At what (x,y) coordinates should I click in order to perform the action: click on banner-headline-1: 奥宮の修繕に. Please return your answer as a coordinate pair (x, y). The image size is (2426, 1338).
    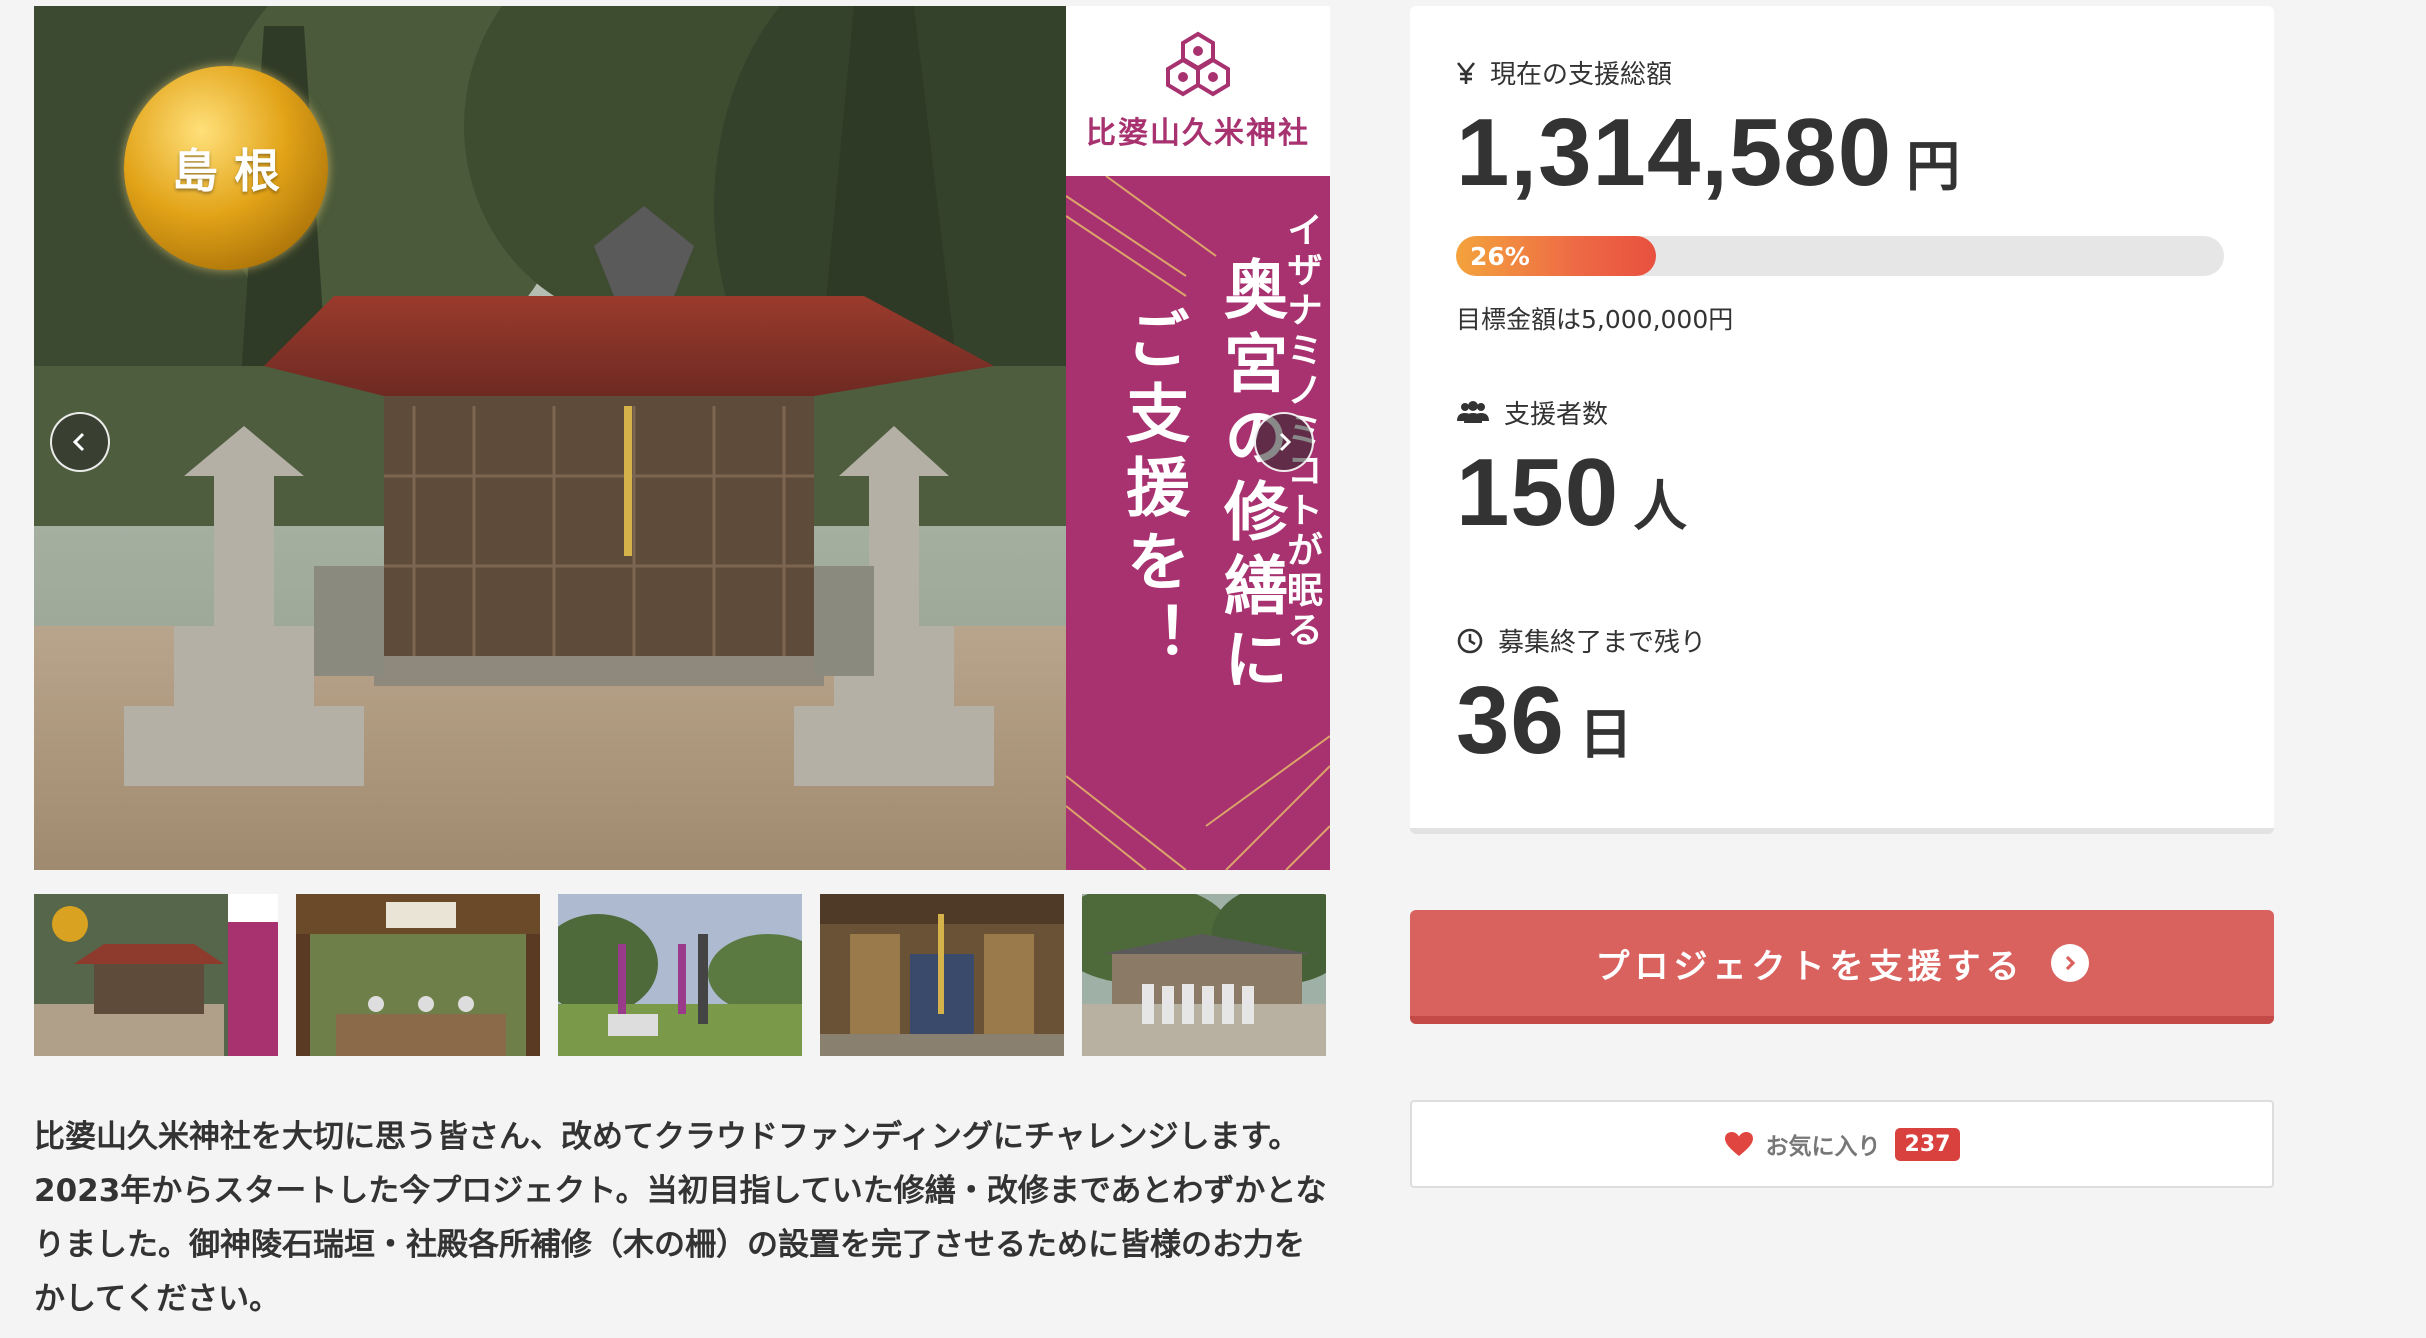
    Looking at the image, I should click on (1250, 478).